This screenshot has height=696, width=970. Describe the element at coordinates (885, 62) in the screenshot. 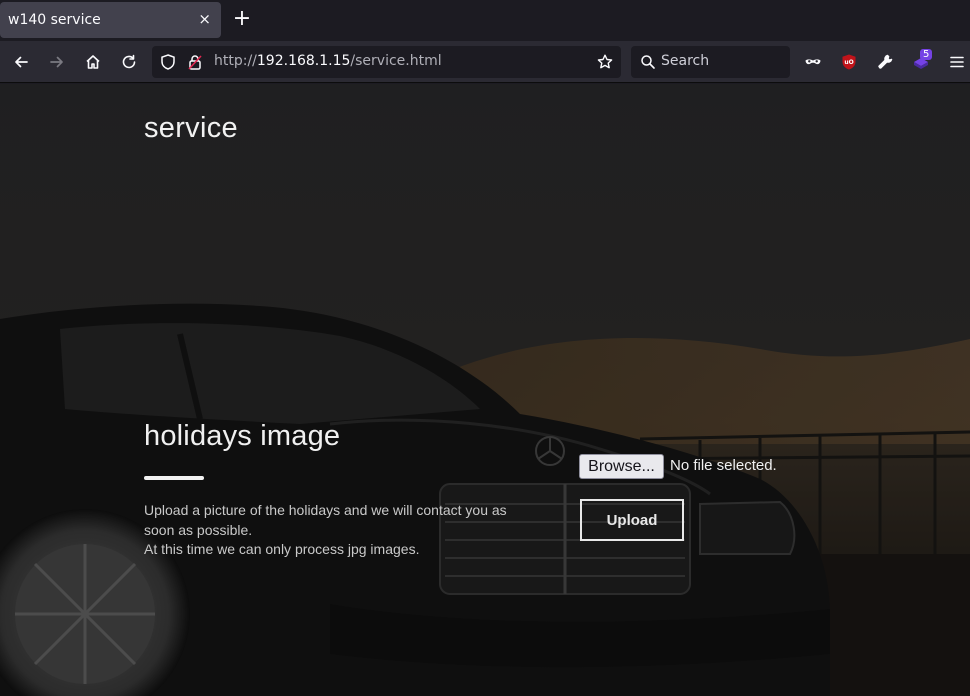

I see `wrench-icon` at that location.